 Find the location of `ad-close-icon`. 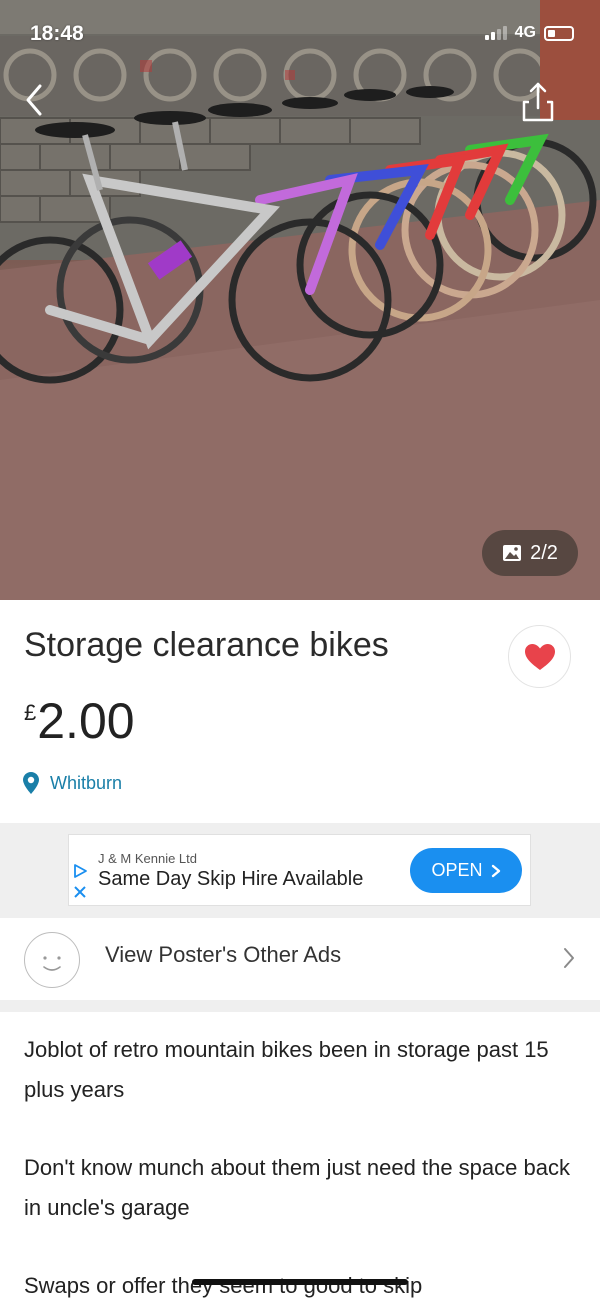

ad-close-icon is located at coordinates (80, 892).